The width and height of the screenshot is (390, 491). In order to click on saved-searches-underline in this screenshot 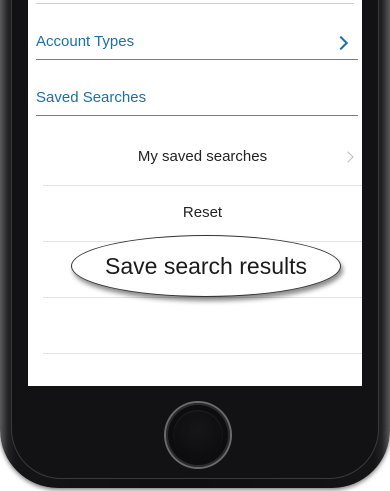, I will do `click(197, 115)`.